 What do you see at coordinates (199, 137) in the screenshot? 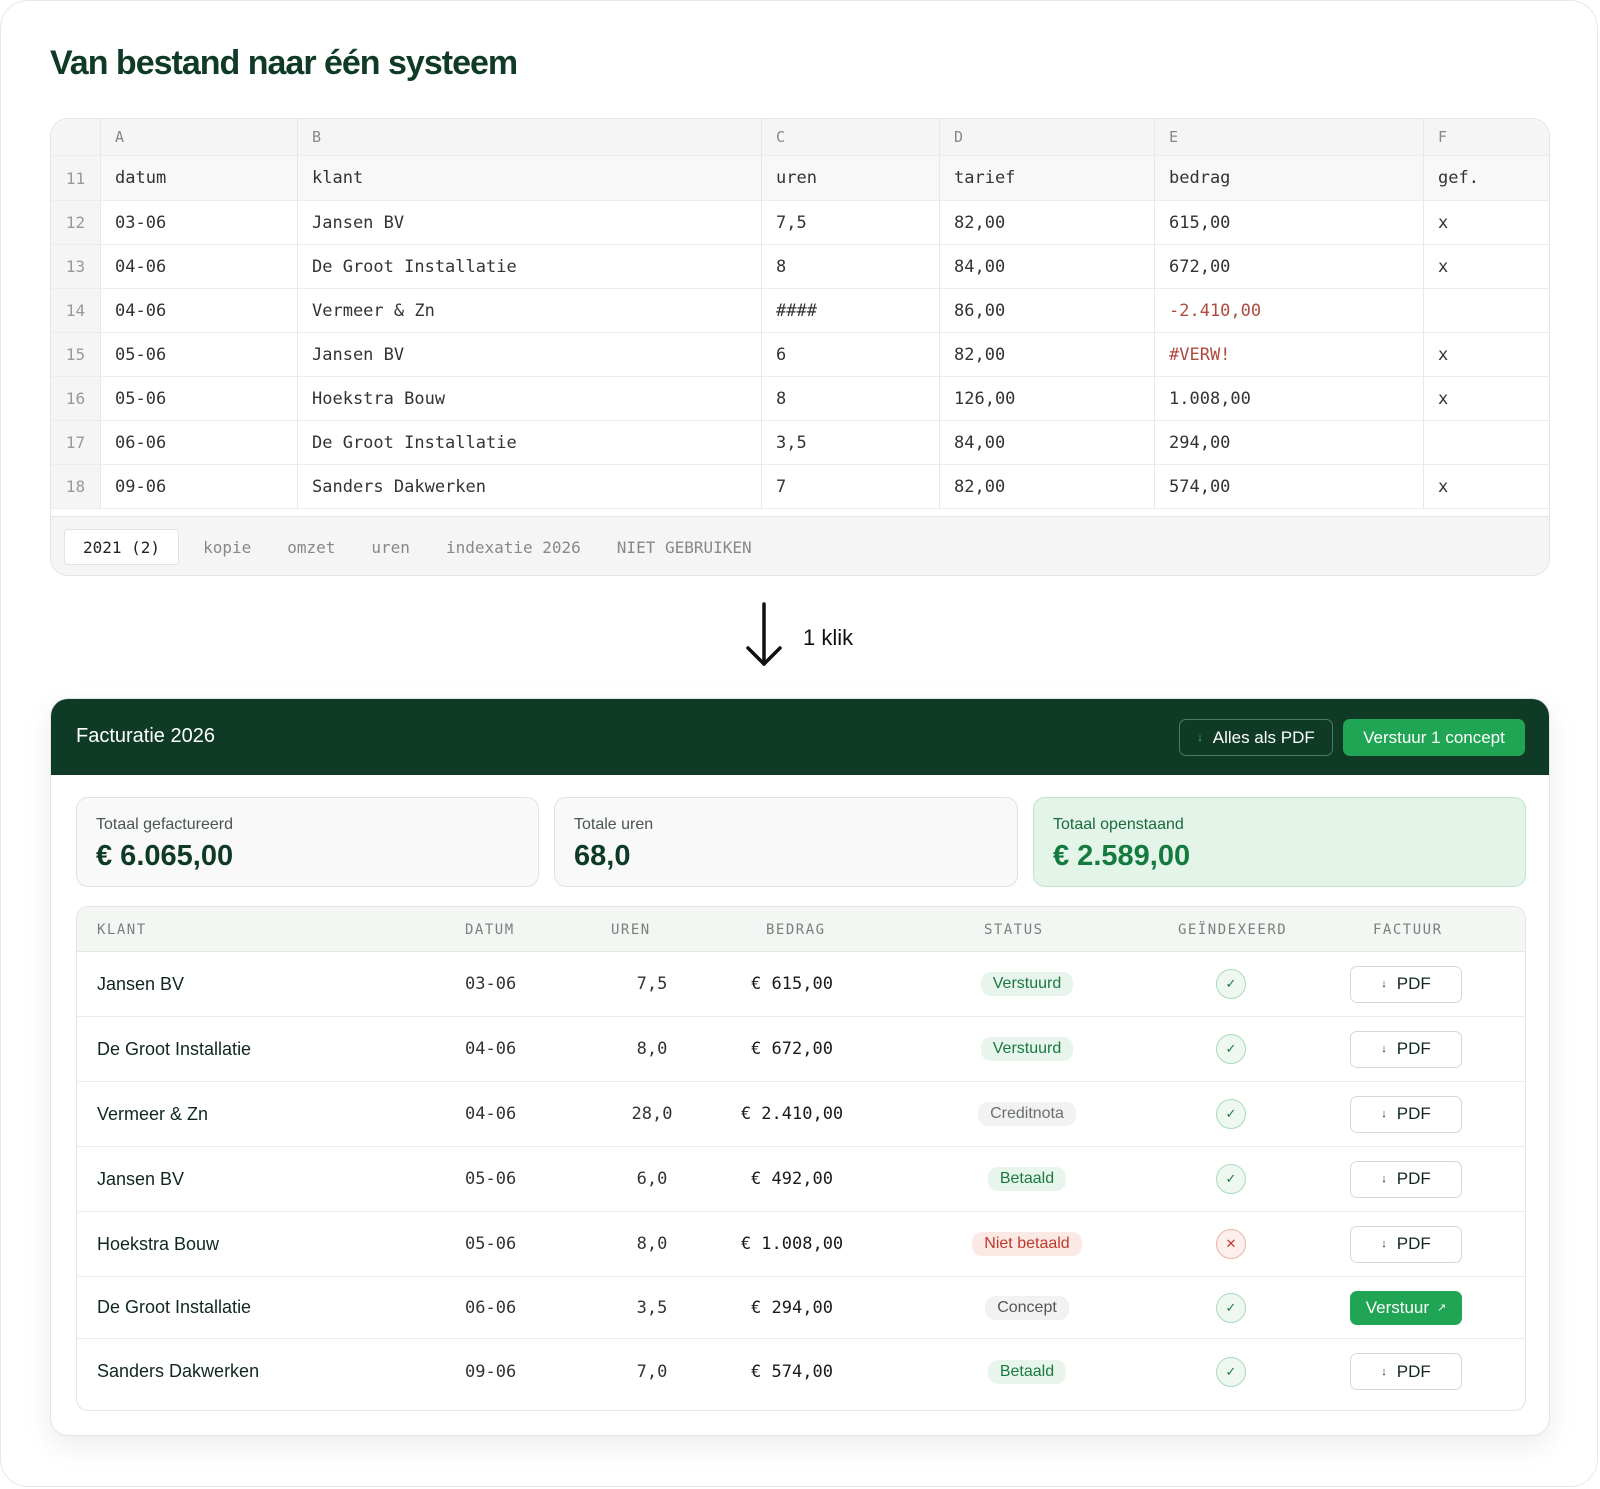
I see `column-letter: A` at bounding box center [199, 137].